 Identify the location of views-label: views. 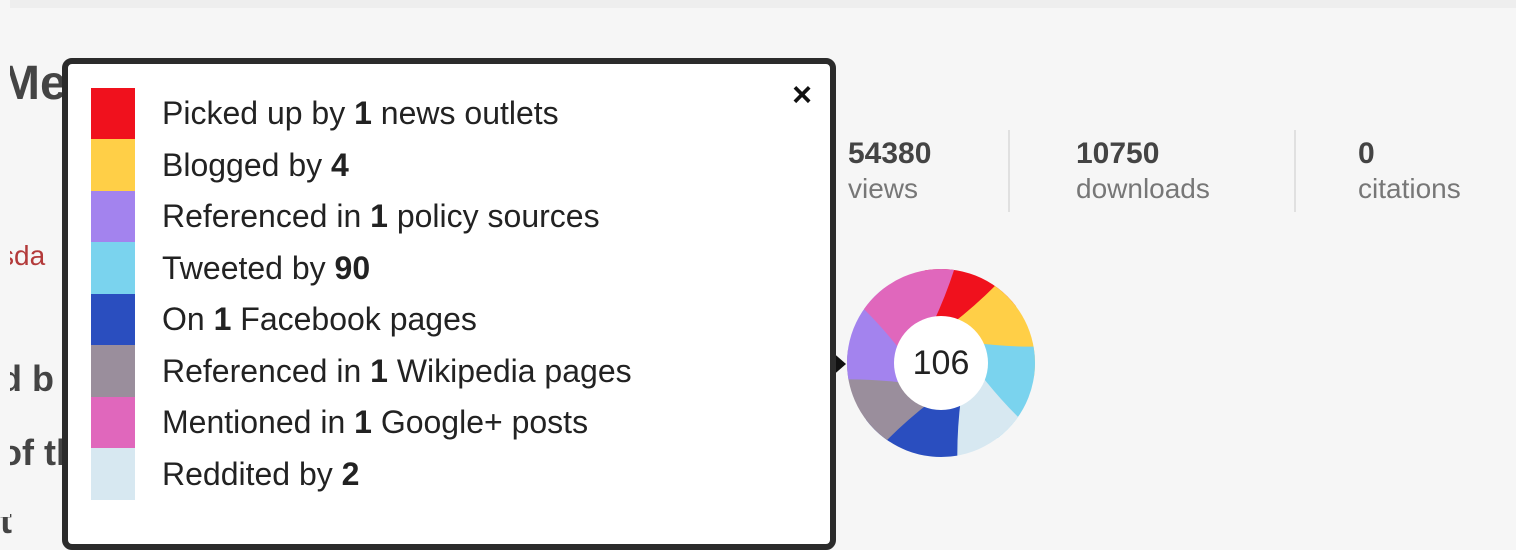
(883, 188).